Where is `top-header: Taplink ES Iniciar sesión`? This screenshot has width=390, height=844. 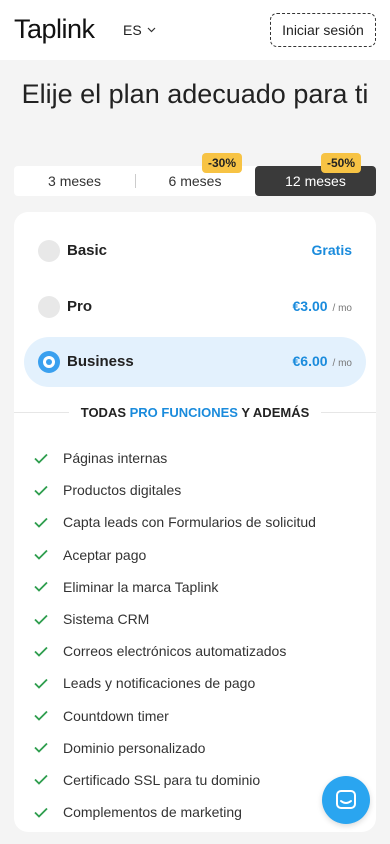 top-header: Taplink ES Iniciar sesión is located at coordinates (195, 30).